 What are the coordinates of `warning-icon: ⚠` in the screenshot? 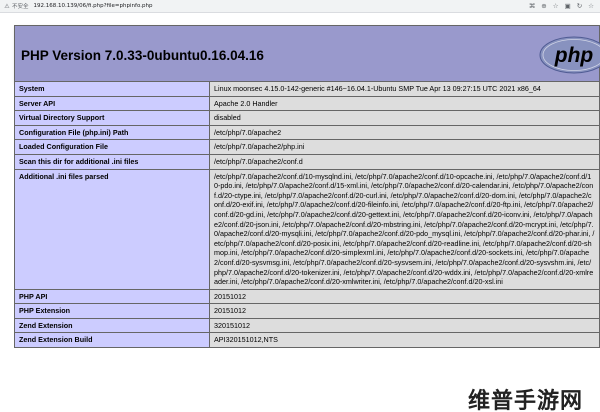 It's located at (7, 6).